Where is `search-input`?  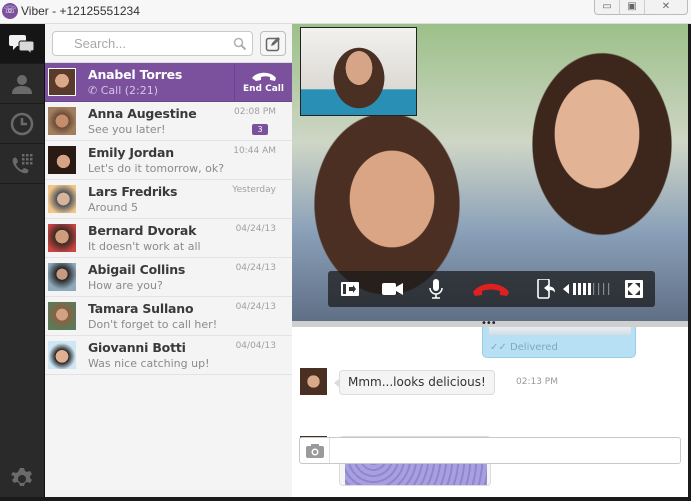
search-input is located at coordinates (149, 43).